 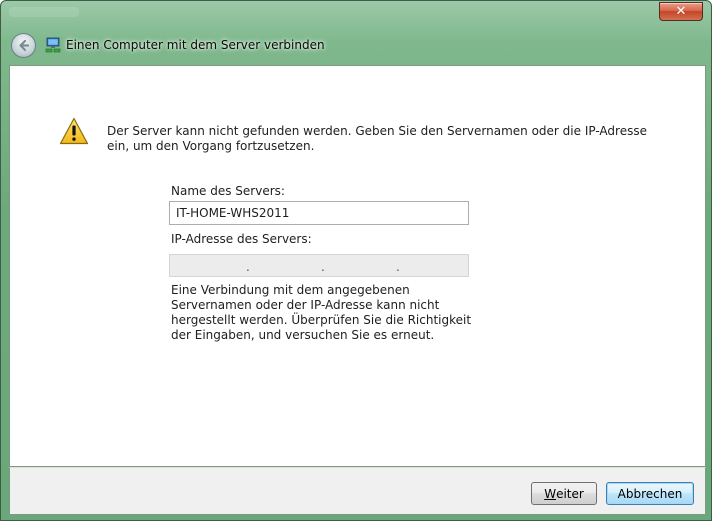 I want to click on server-name-value: IT-HOME-WHS2011, so click(x=233, y=213).